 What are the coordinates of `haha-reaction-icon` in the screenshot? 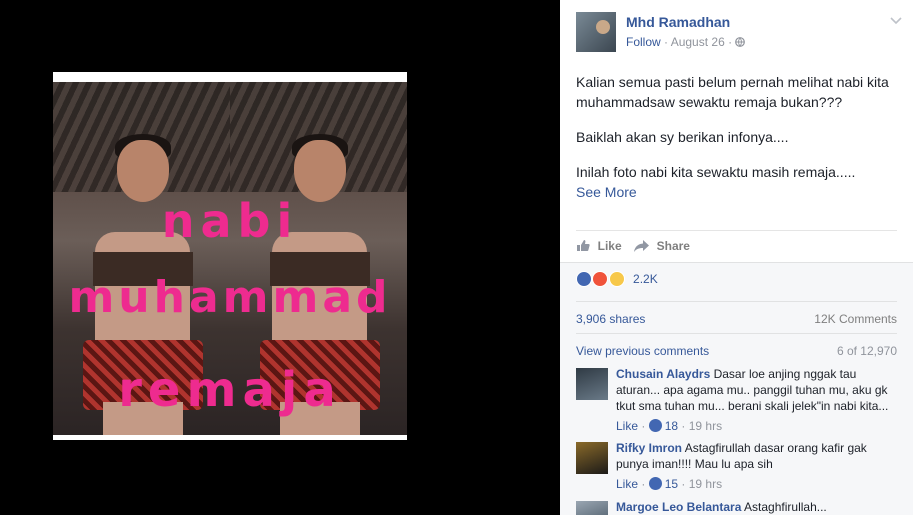 It's located at (616, 279).